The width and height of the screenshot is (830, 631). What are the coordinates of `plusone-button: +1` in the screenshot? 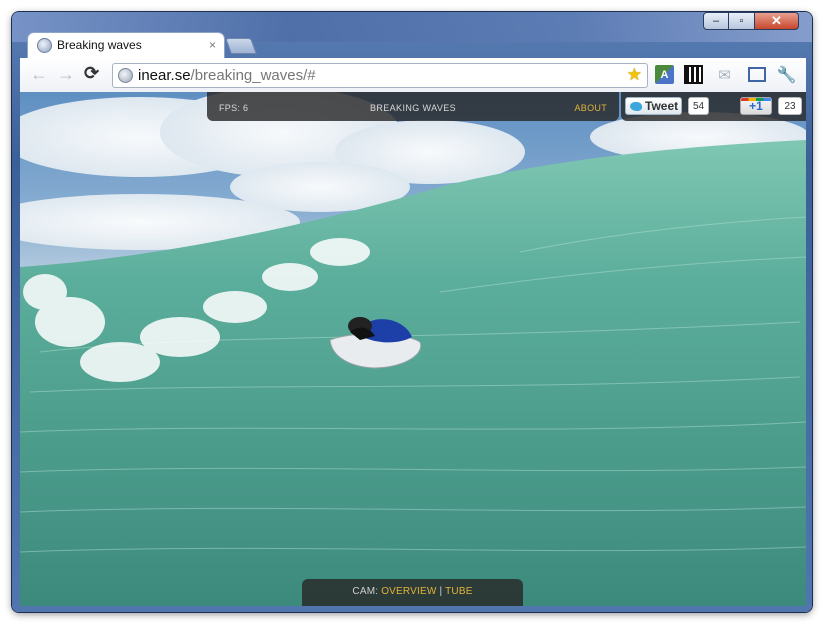 It's located at (756, 106).